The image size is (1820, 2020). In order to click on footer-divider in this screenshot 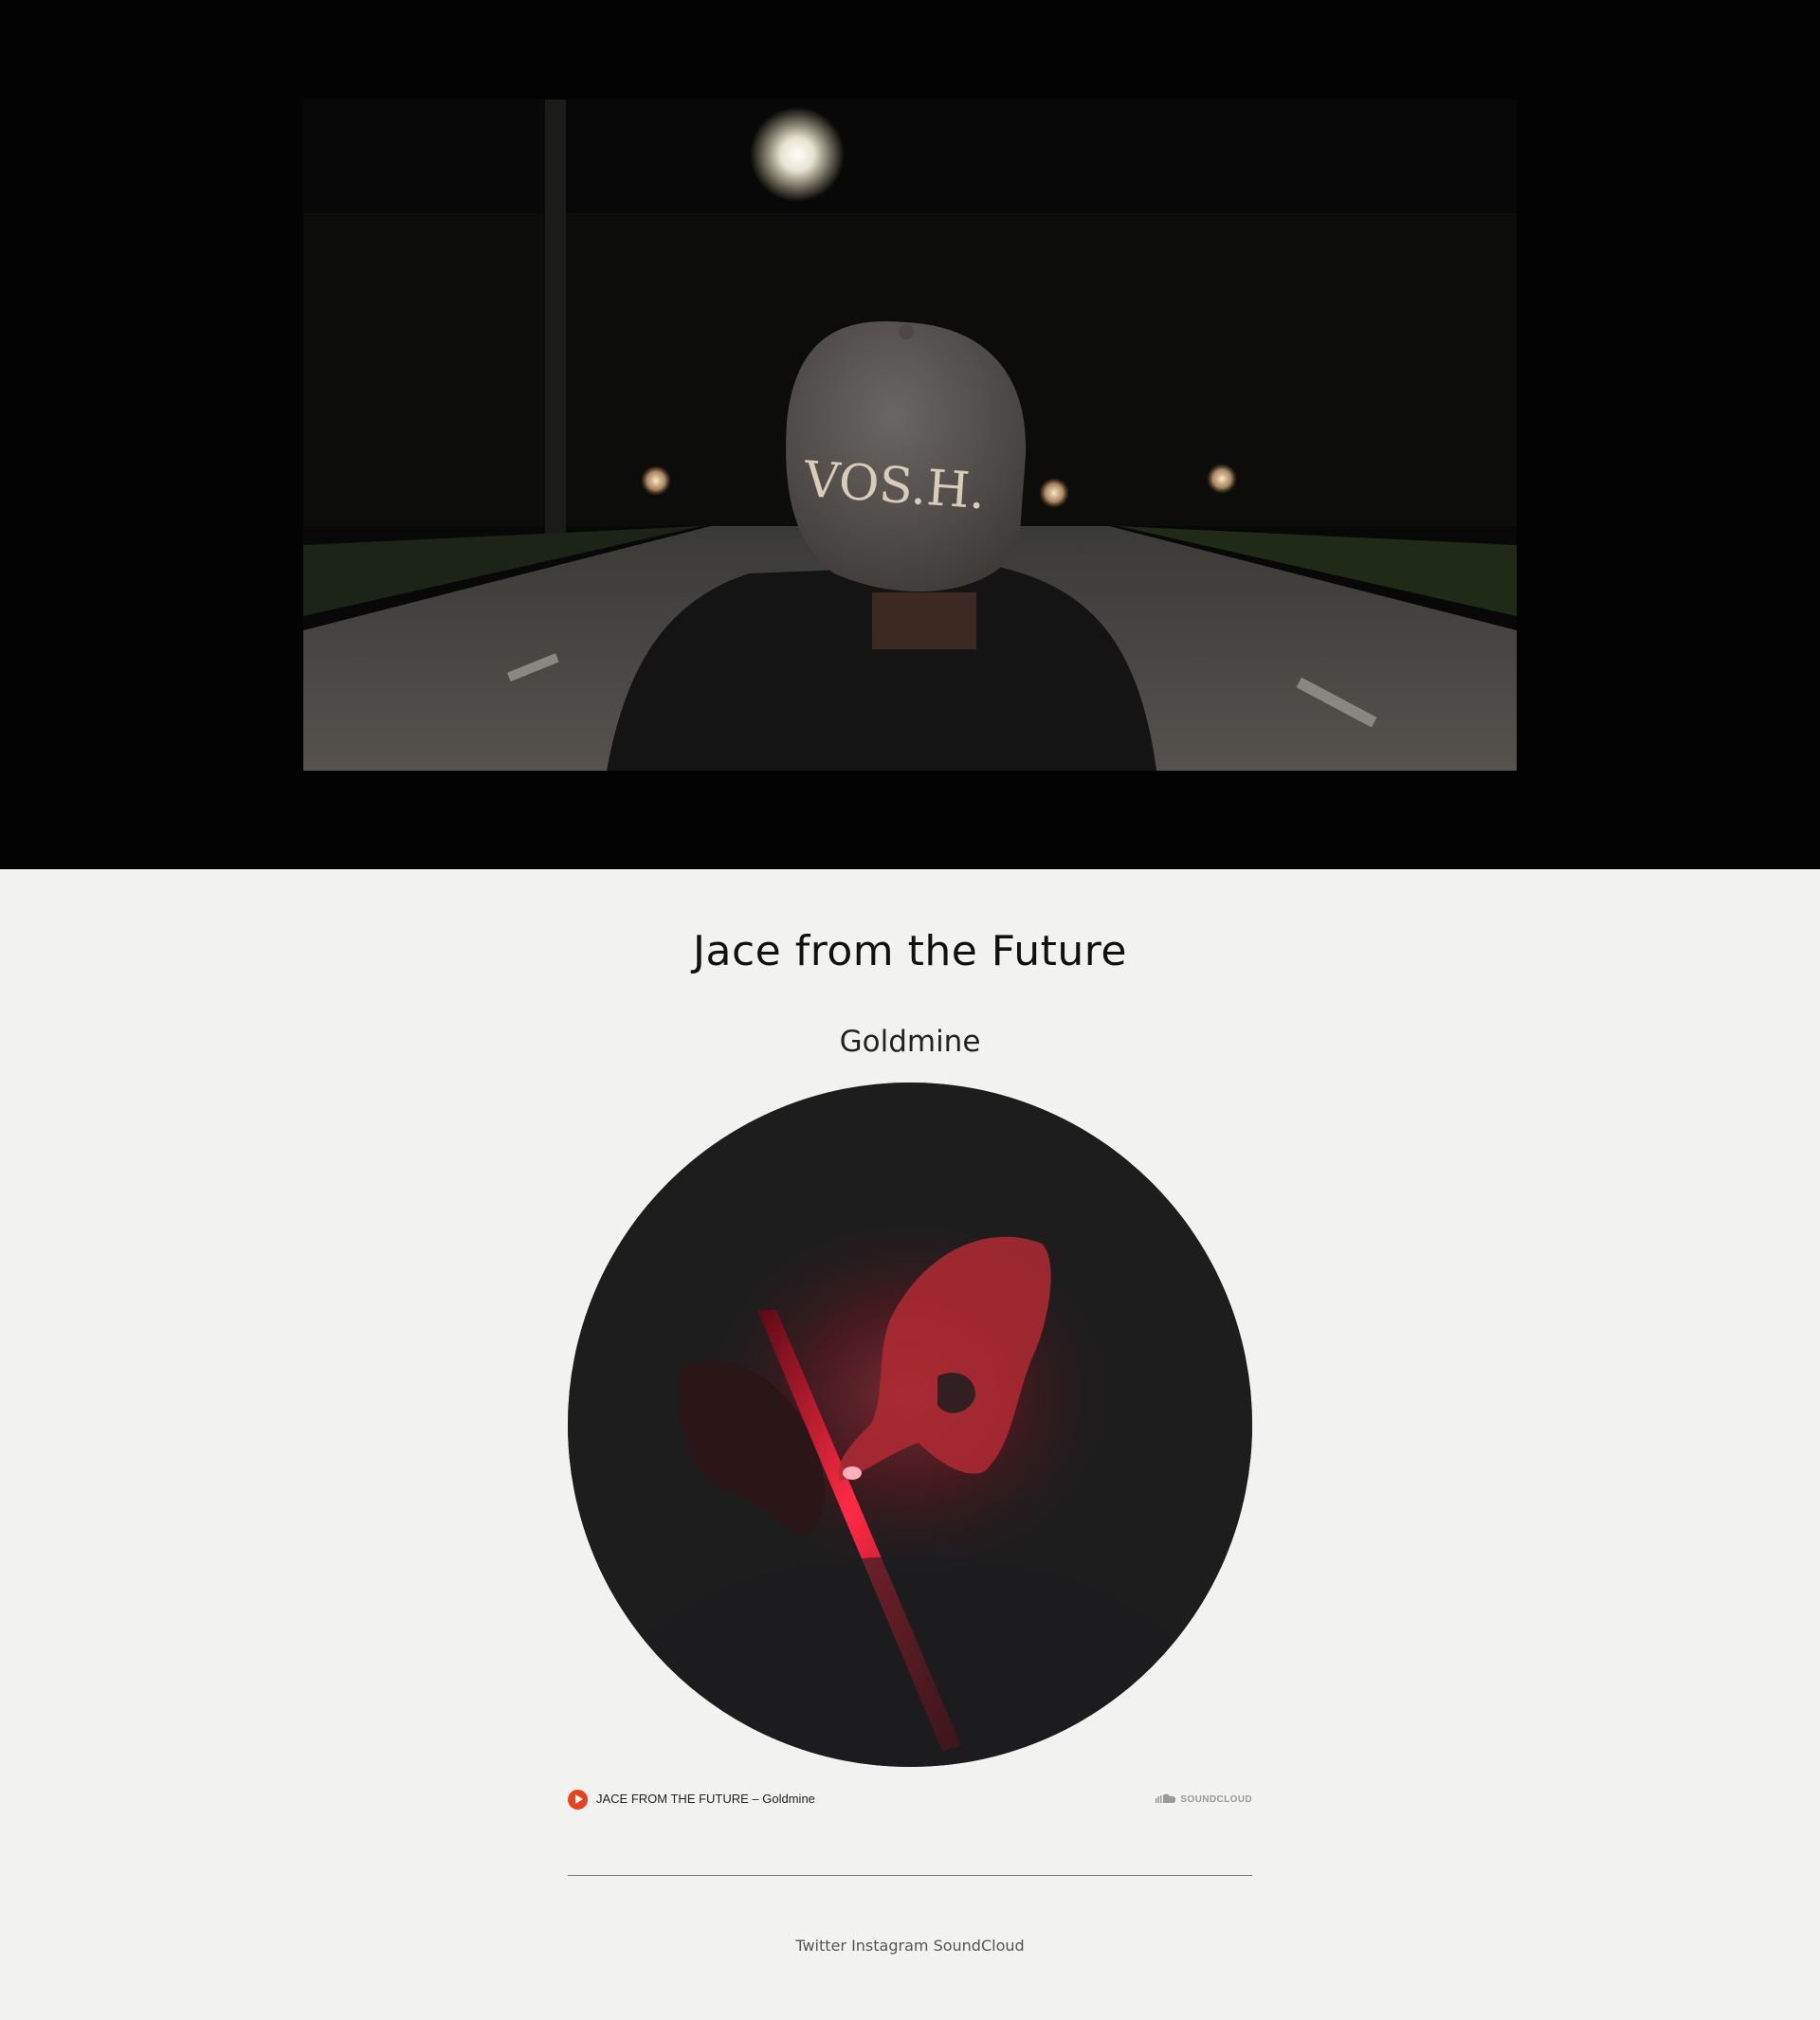, I will do `click(910, 1876)`.